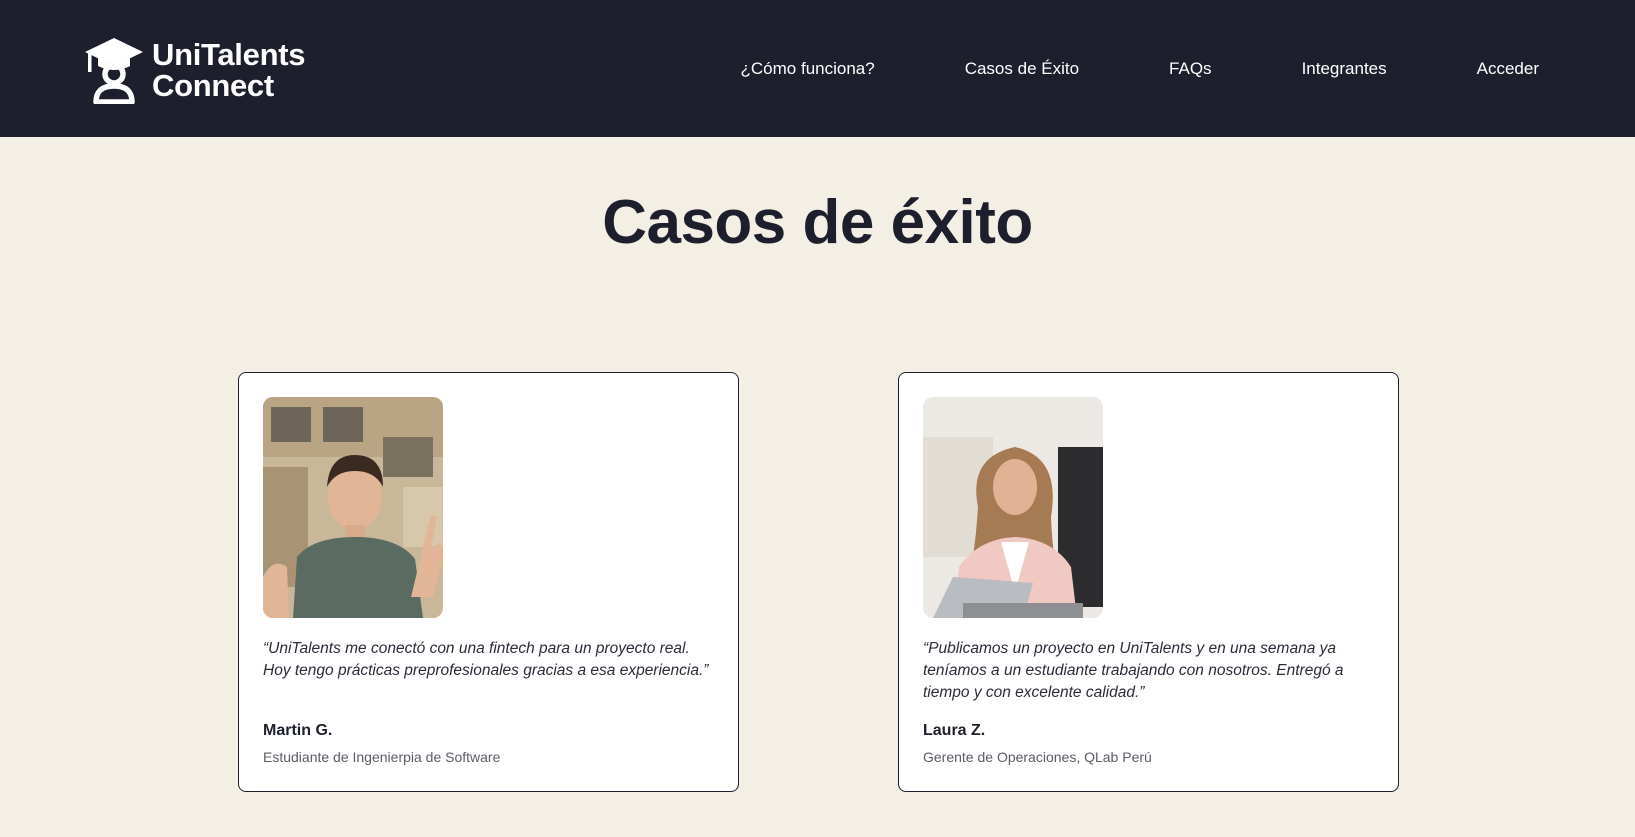  What do you see at coordinates (382, 757) in the screenshot?
I see `testimonial-role: Estudiante de Ingenierpia de Software` at bounding box center [382, 757].